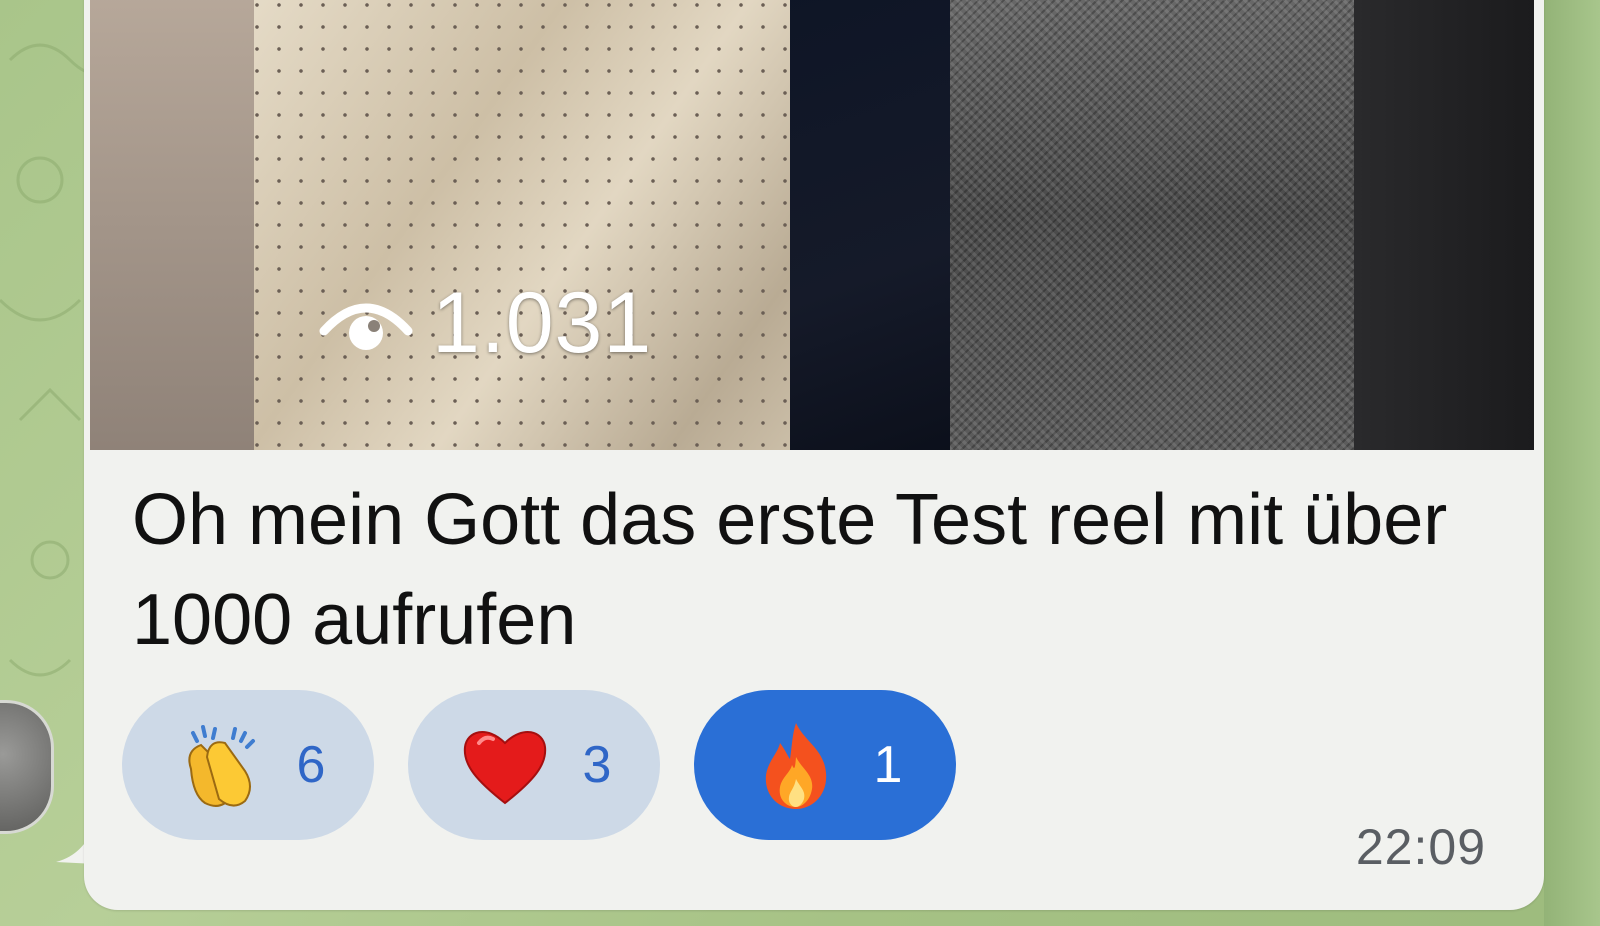  Describe the element at coordinates (311, 765) in the screenshot. I see `reaction-count: 6` at that location.